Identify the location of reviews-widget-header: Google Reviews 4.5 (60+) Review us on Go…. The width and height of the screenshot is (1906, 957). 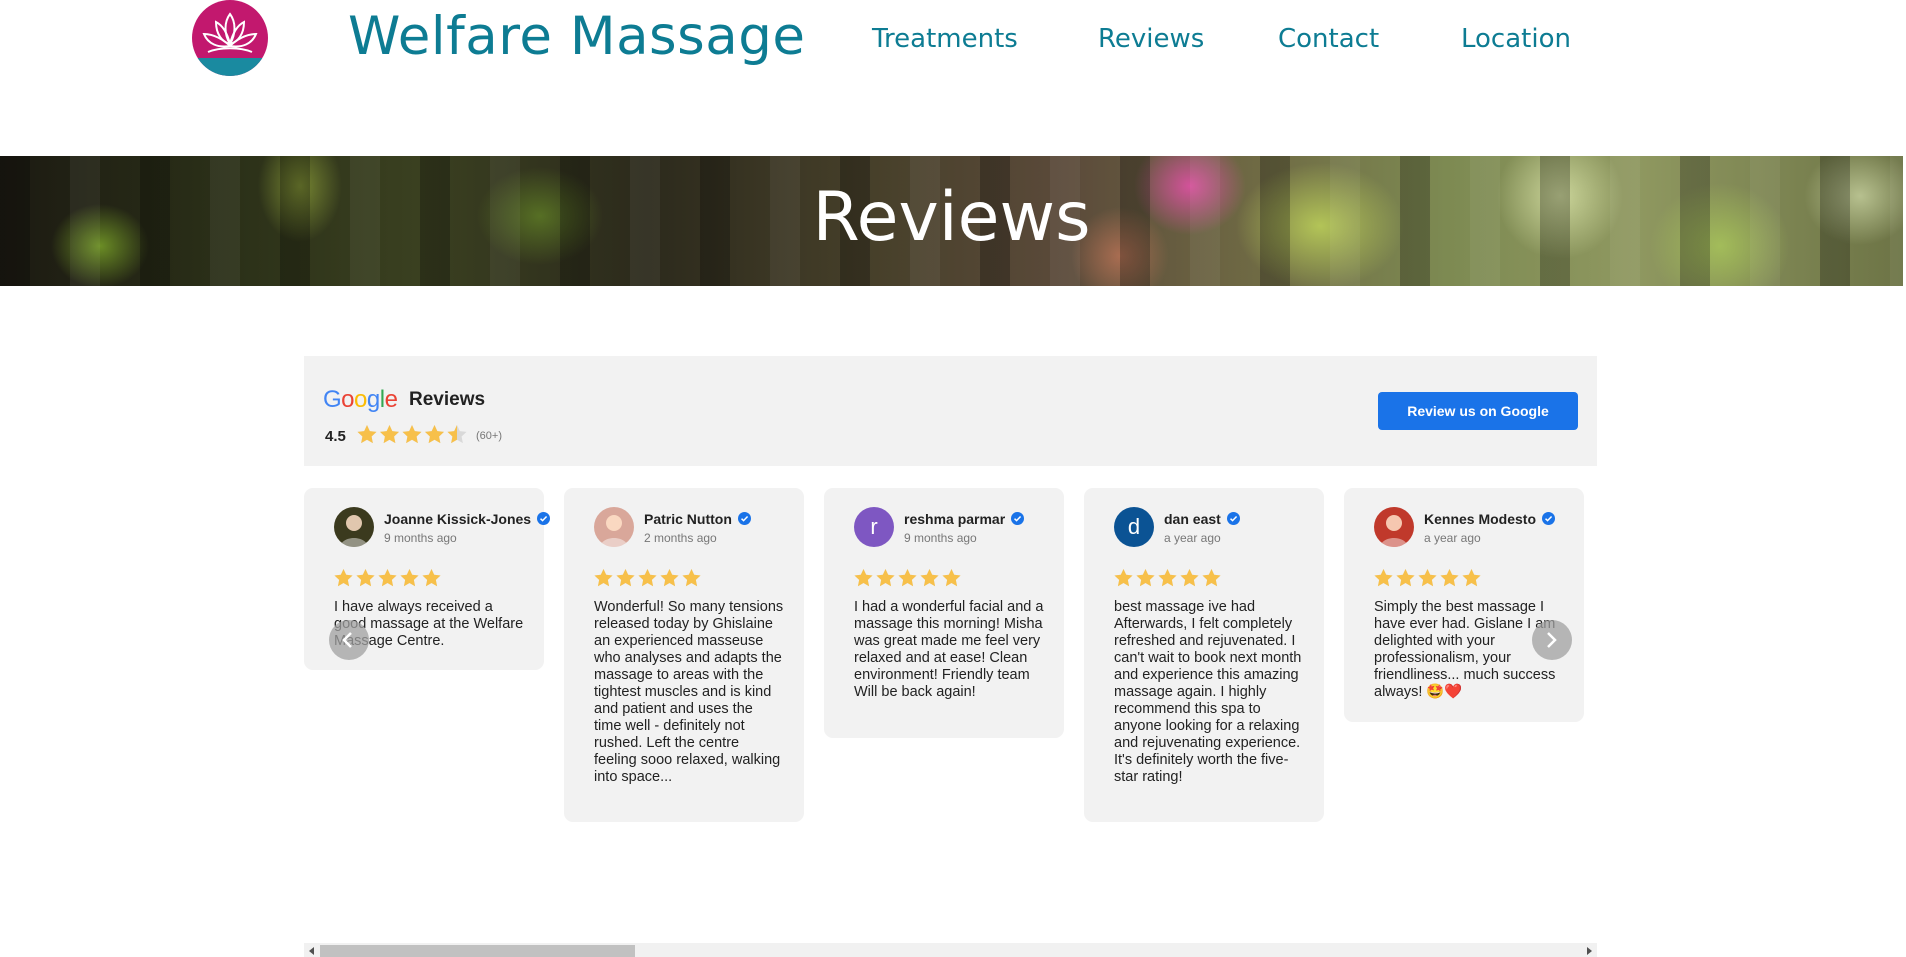
(950, 411).